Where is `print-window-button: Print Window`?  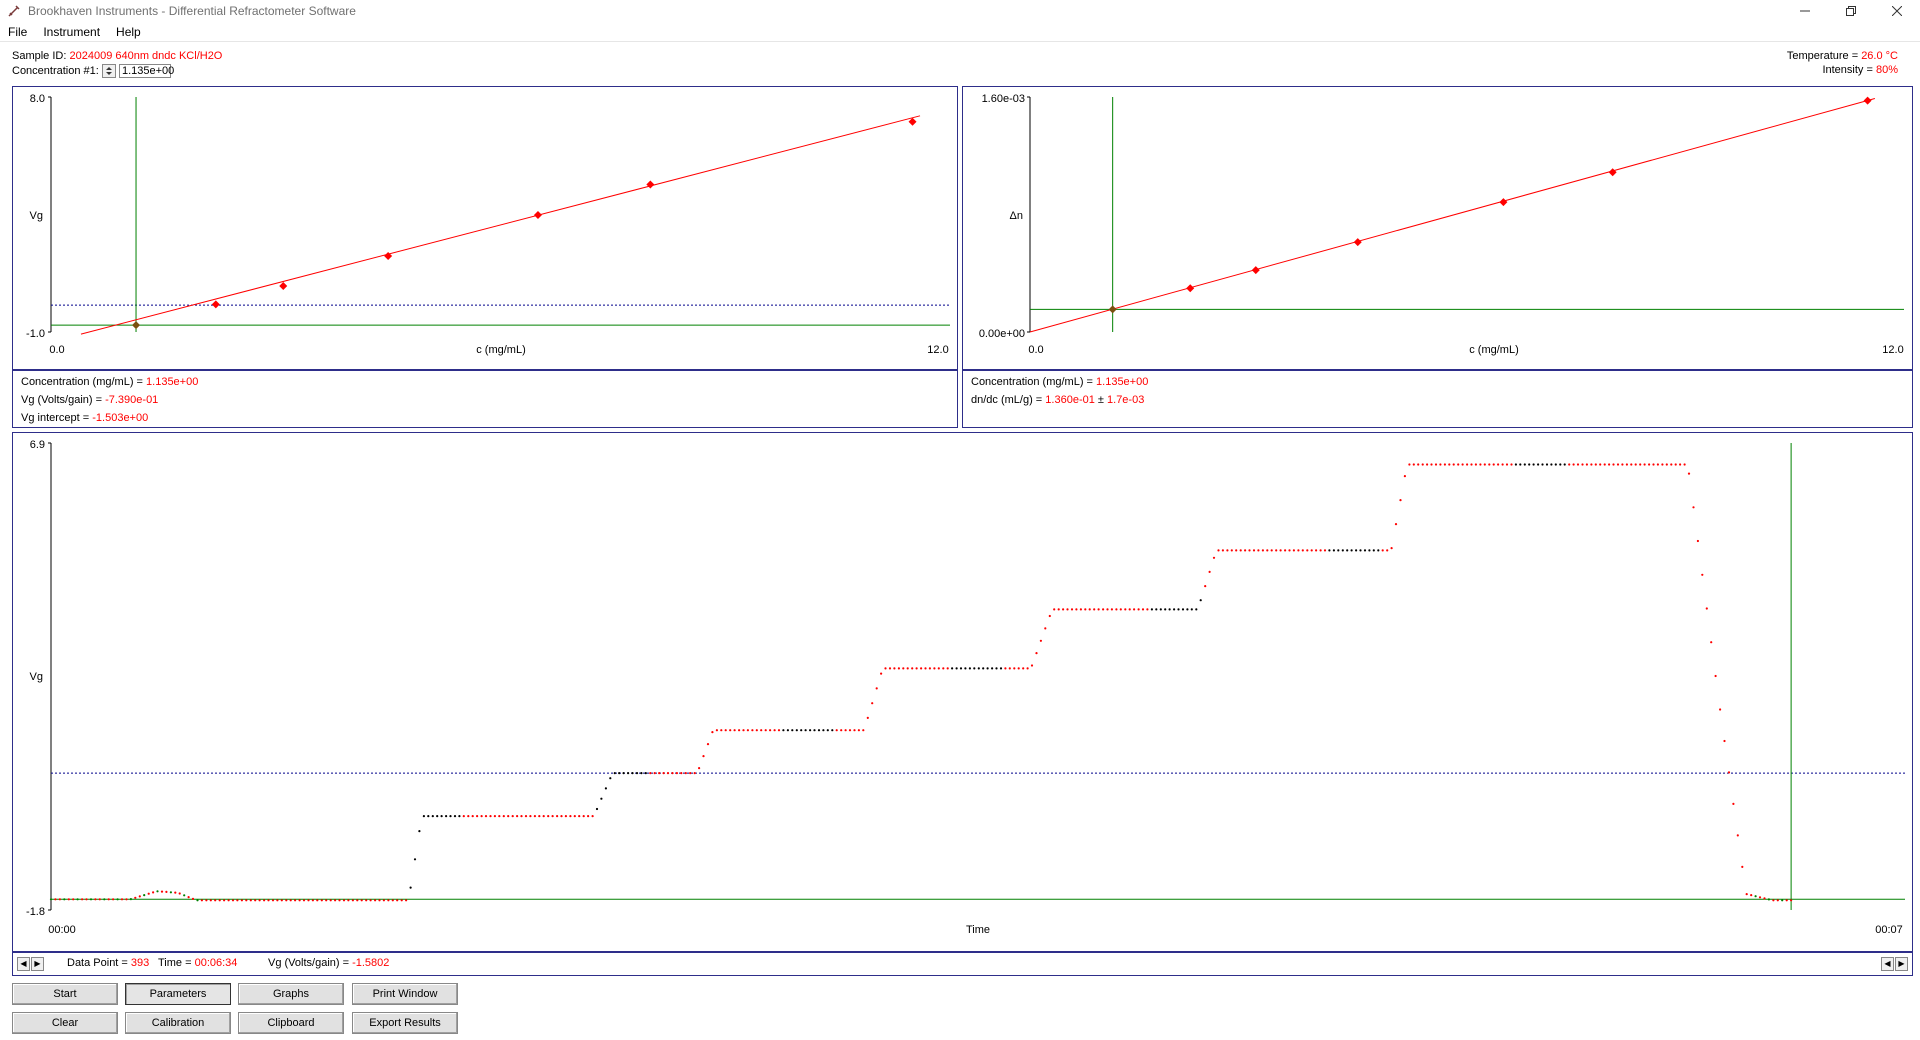
print-window-button: Print Window is located at coordinates (405, 994).